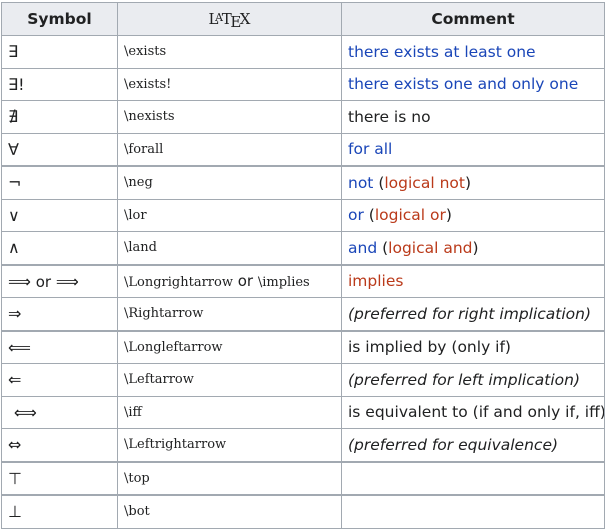  What do you see at coordinates (59, 445) in the screenshot?
I see `symbol-cell: ⇔` at bounding box center [59, 445].